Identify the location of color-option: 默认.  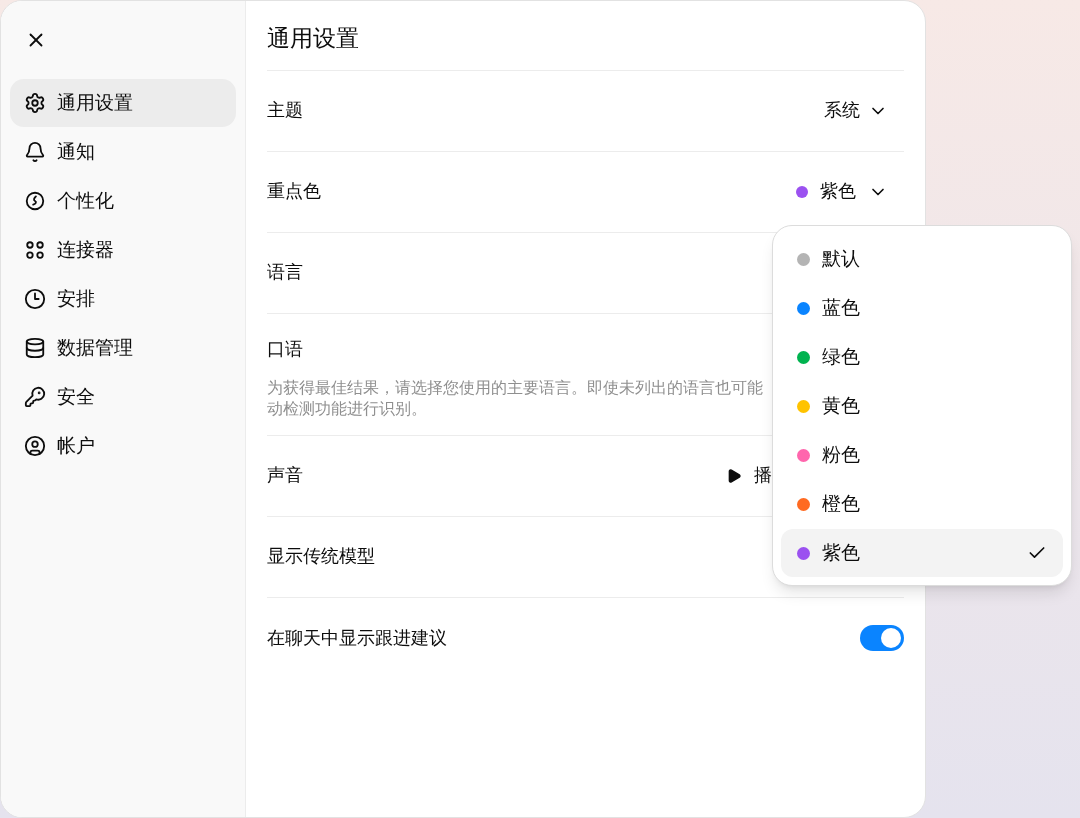
(922, 259).